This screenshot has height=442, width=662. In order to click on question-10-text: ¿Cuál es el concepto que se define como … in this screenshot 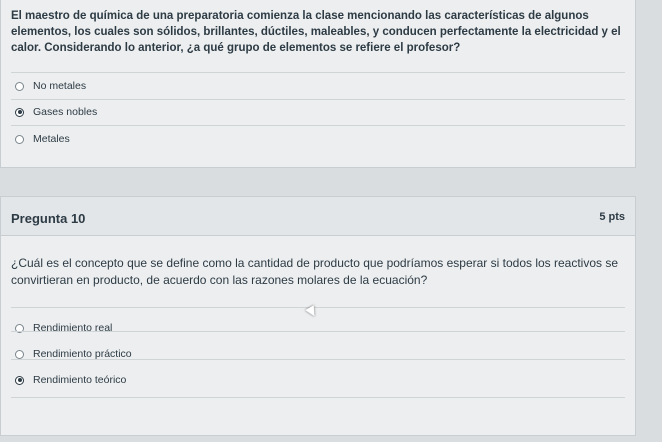, I will do `click(315, 271)`.